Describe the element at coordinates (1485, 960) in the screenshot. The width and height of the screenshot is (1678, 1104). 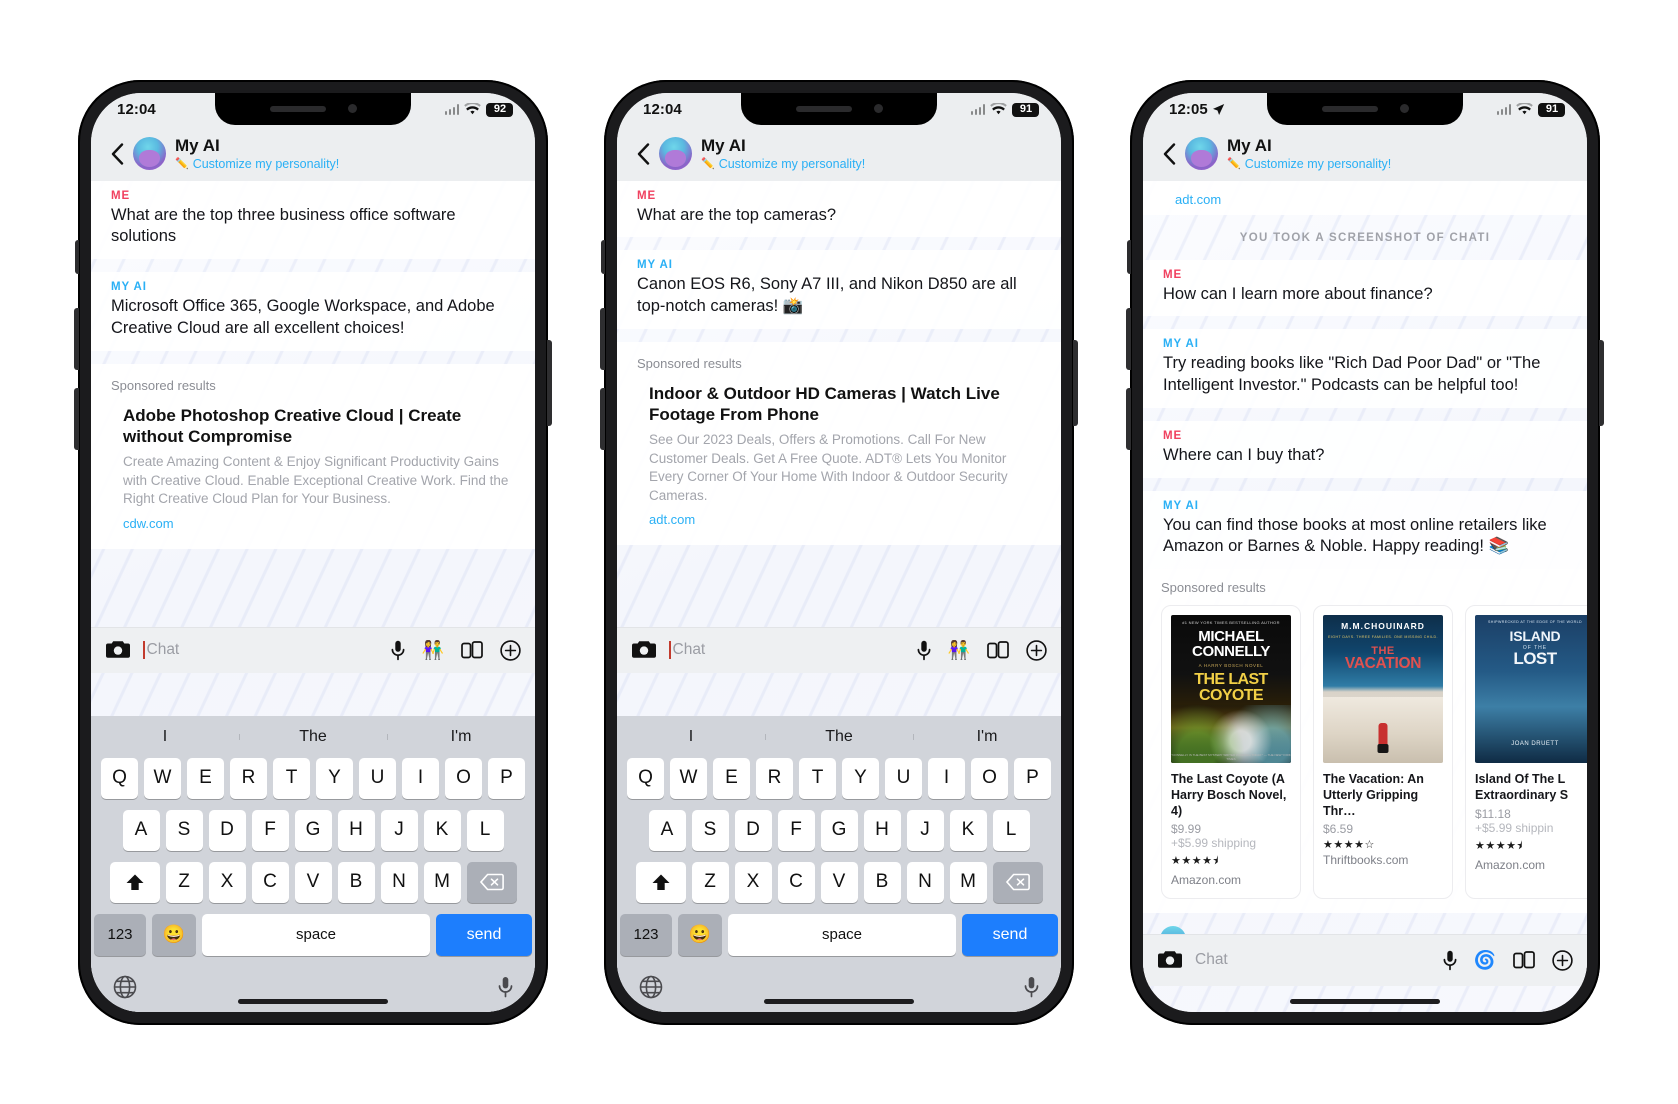
I see `friends-icon: 🌀` at that location.